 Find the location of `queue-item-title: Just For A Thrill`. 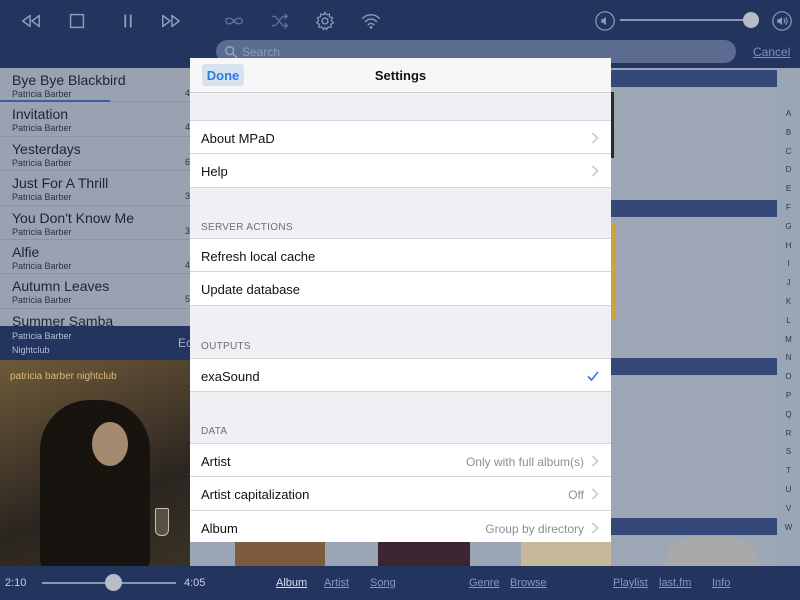

queue-item-title: Just For A Thrill is located at coordinates (60, 183).